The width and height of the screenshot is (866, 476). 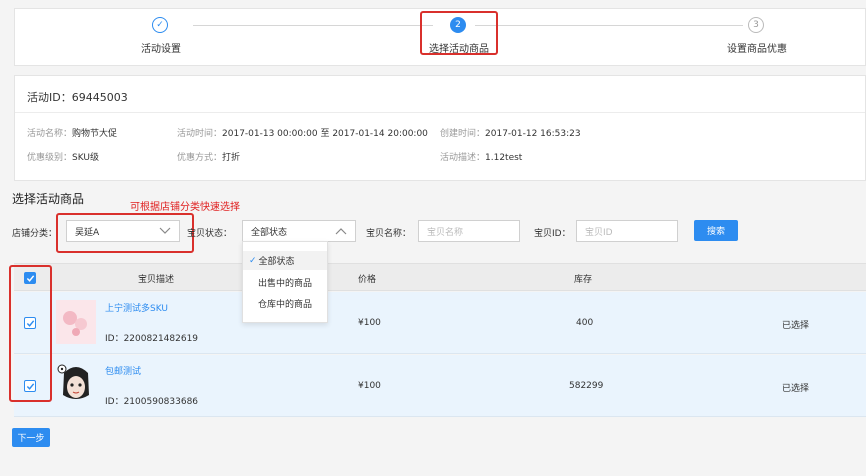 I want to click on option-label: 全部状态, so click(x=276, y=262).